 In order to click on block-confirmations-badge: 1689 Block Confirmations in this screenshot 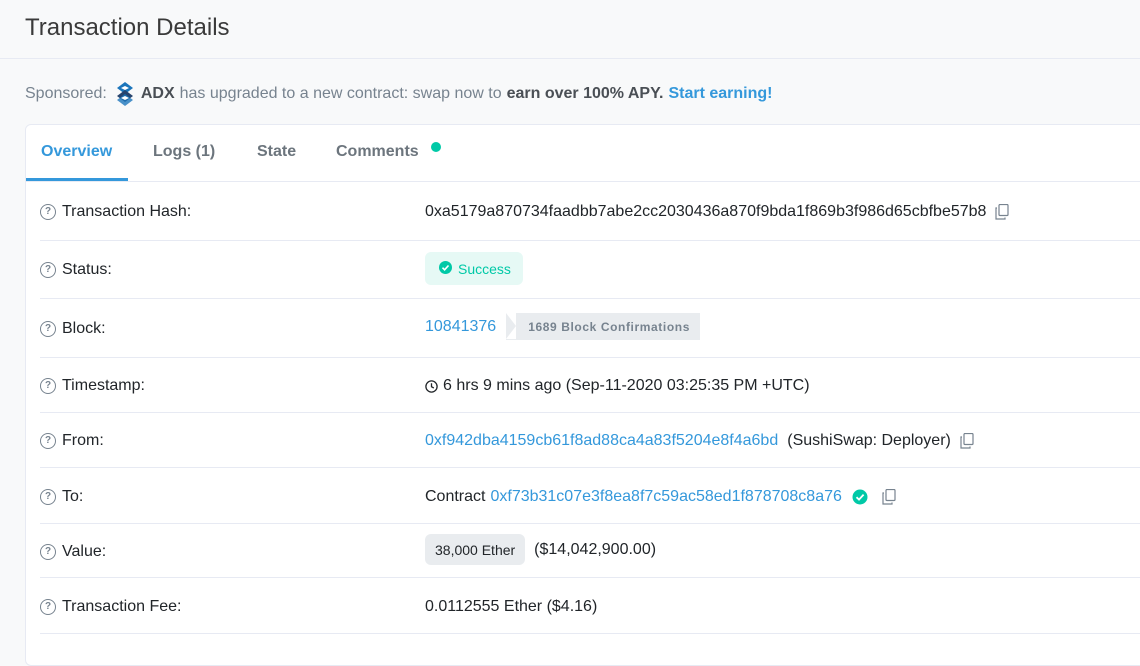, I will do `click(603, 326)`.